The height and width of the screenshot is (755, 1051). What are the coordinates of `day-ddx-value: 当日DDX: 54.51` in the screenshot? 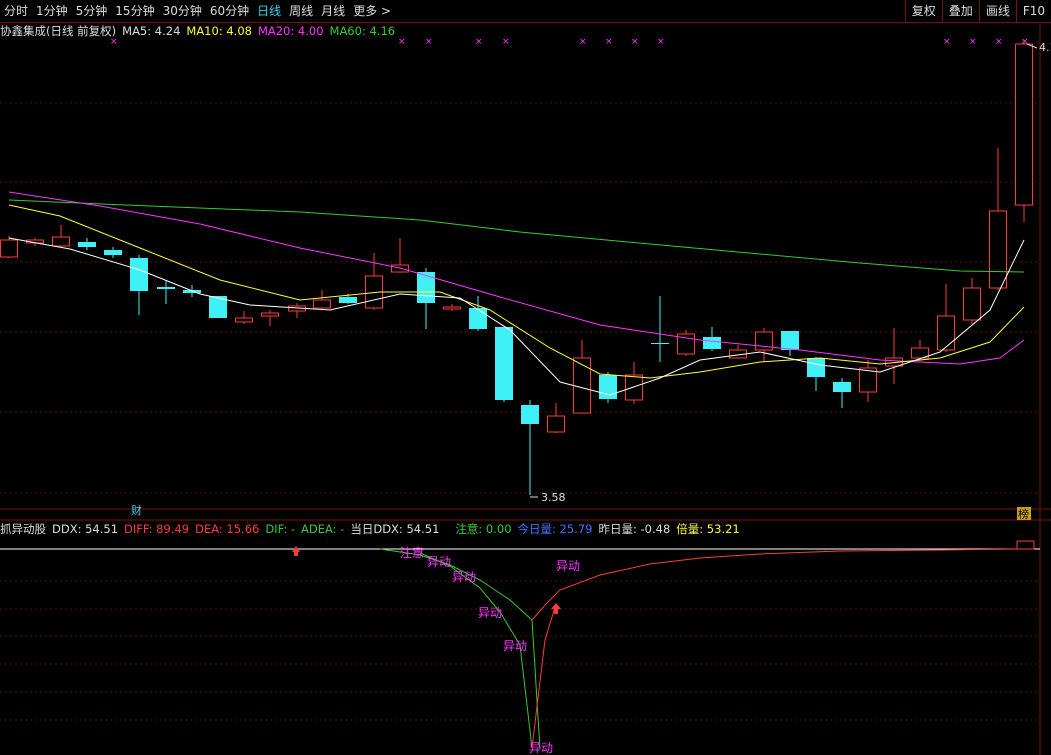 It's located at (395, 529).